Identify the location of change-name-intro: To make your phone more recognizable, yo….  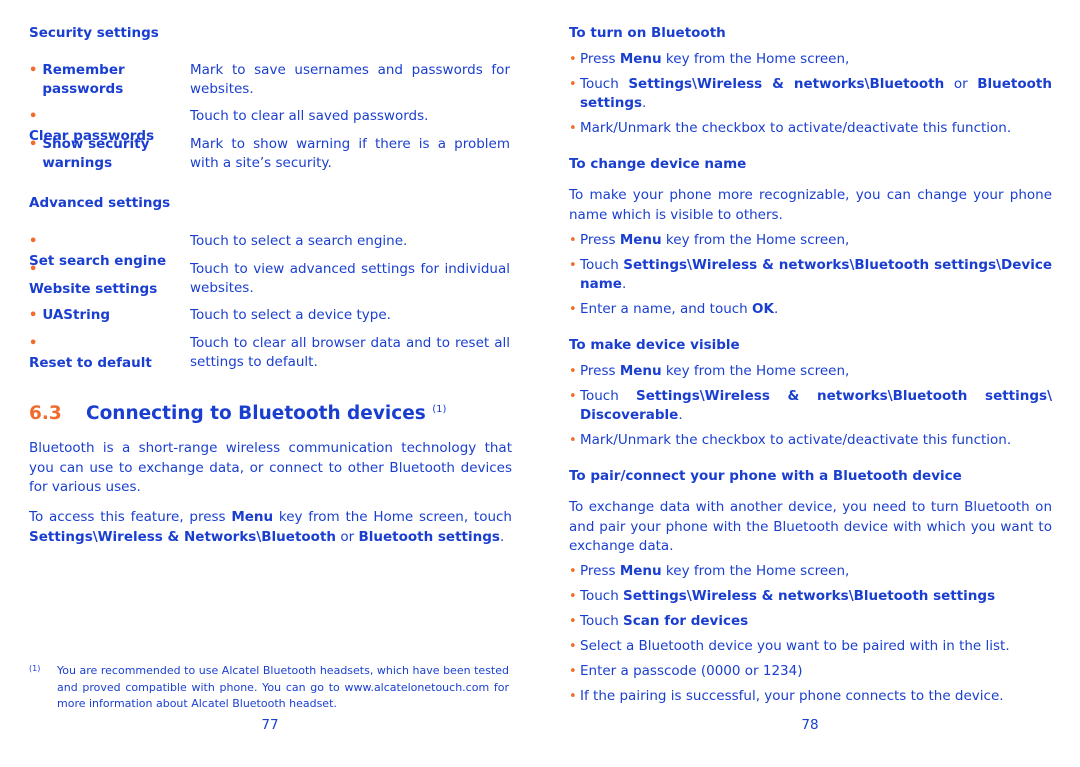
(810, 205).